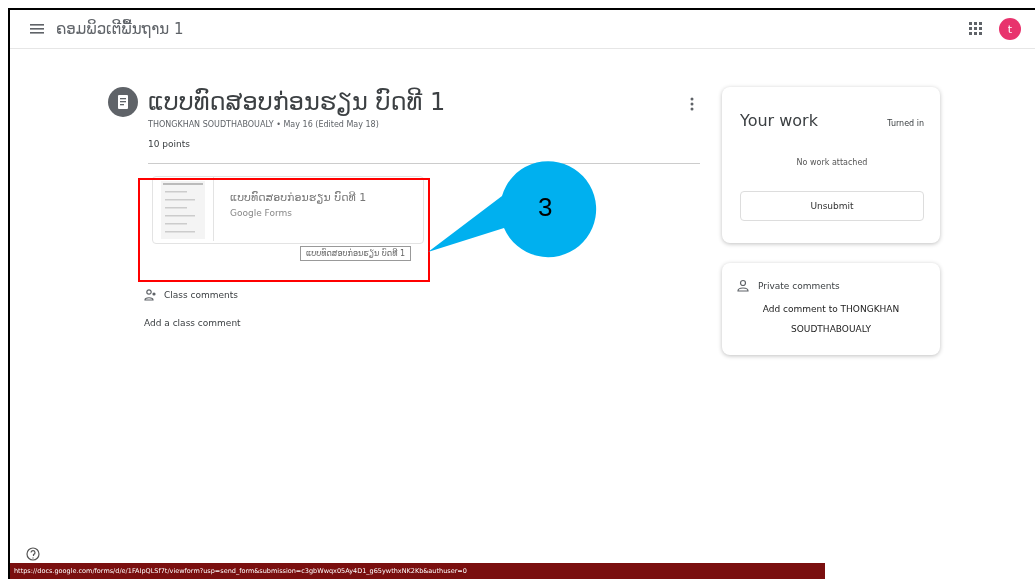 The height and width of the screenshot is (579, 1035). I want to click on person-icon, so click(743, 286).